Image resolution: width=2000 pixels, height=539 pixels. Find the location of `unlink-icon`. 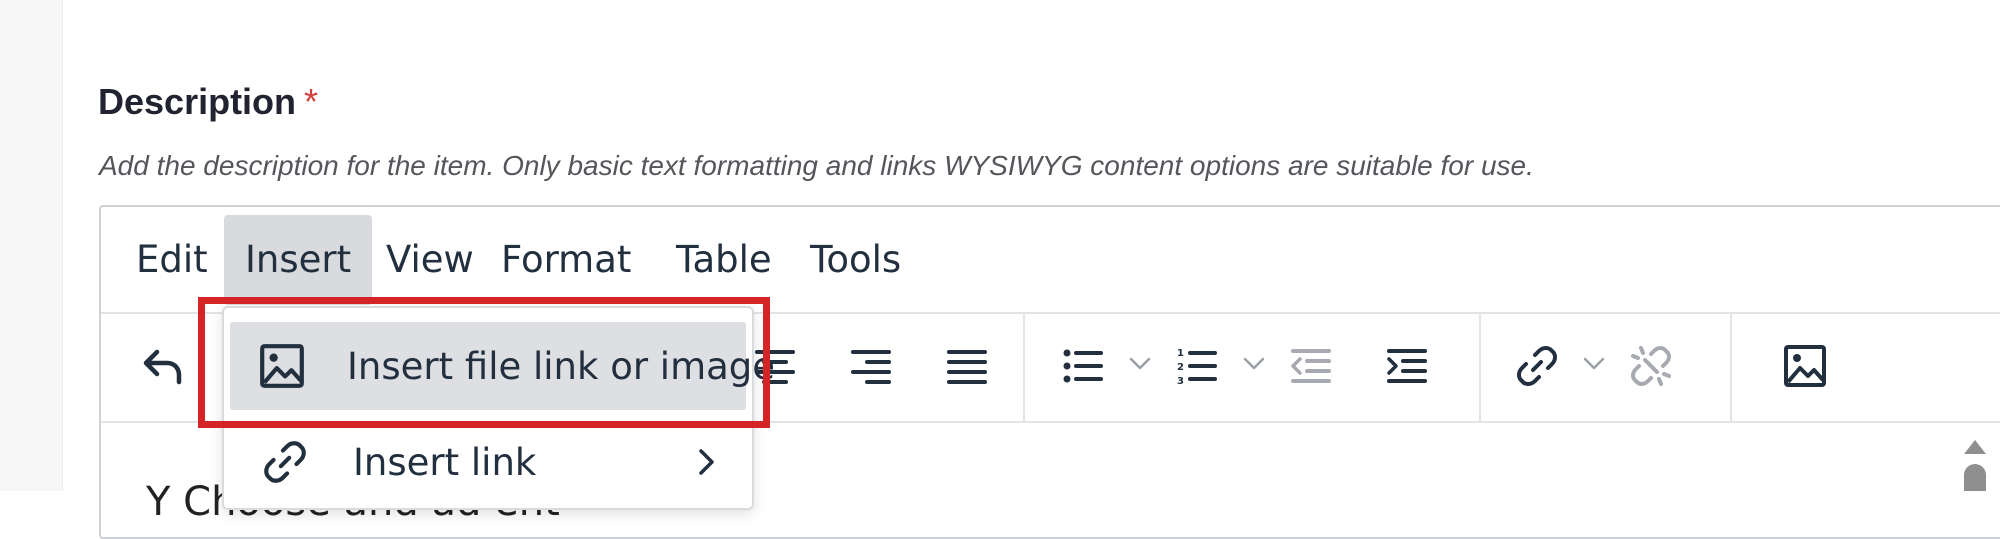

unlink-icon is located at coordinates (1651, 366).